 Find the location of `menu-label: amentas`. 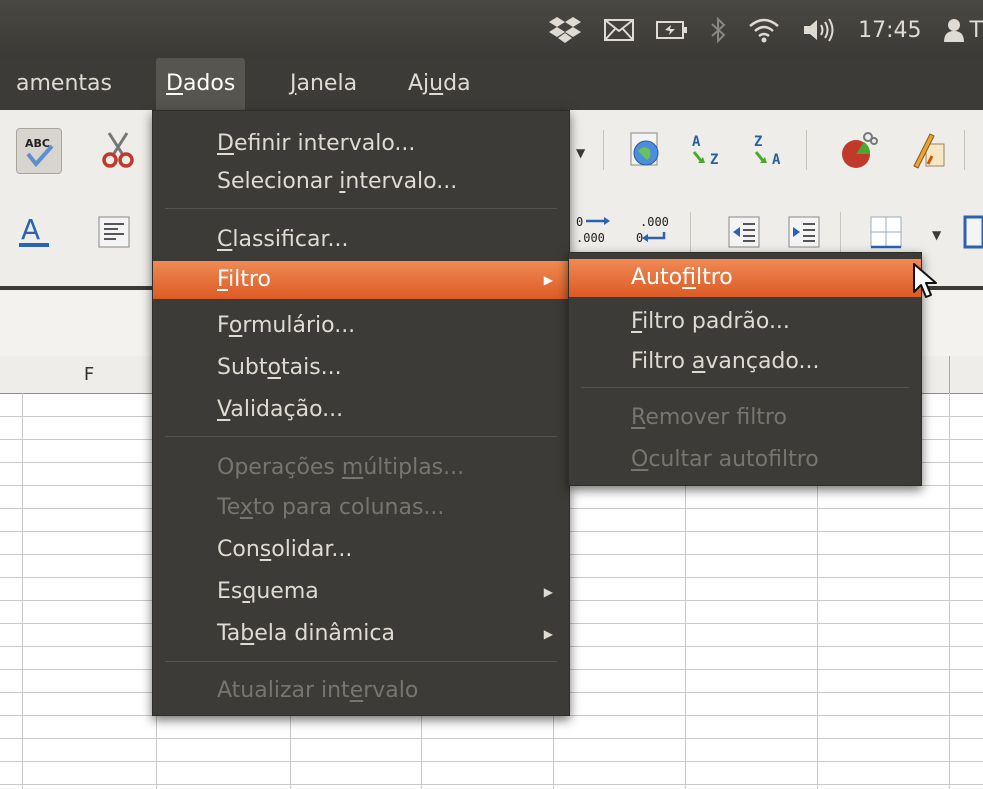

menu-label: amentas is located at coordinates (64, 83).